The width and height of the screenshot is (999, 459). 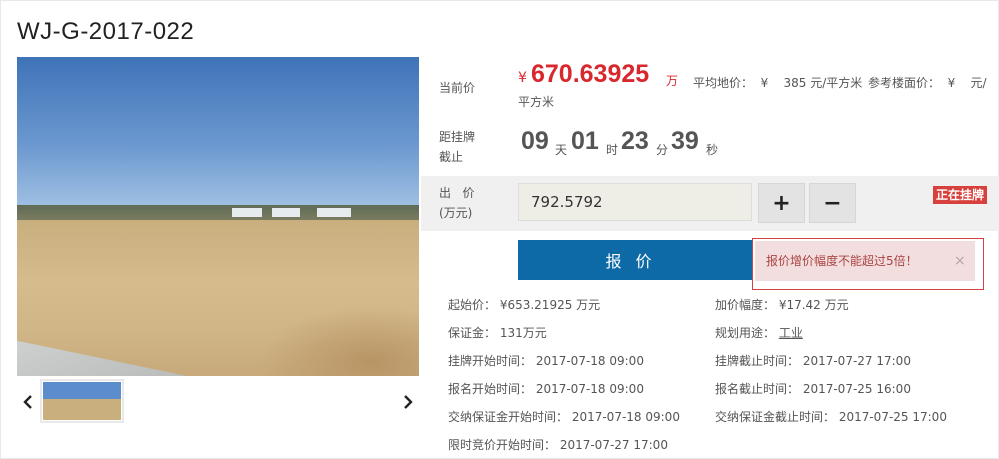 What do you see at coordinates (712, 150) in the screenshot?
I see `countdown-seconds-unit: 秒` at bounding box center [712, 150].